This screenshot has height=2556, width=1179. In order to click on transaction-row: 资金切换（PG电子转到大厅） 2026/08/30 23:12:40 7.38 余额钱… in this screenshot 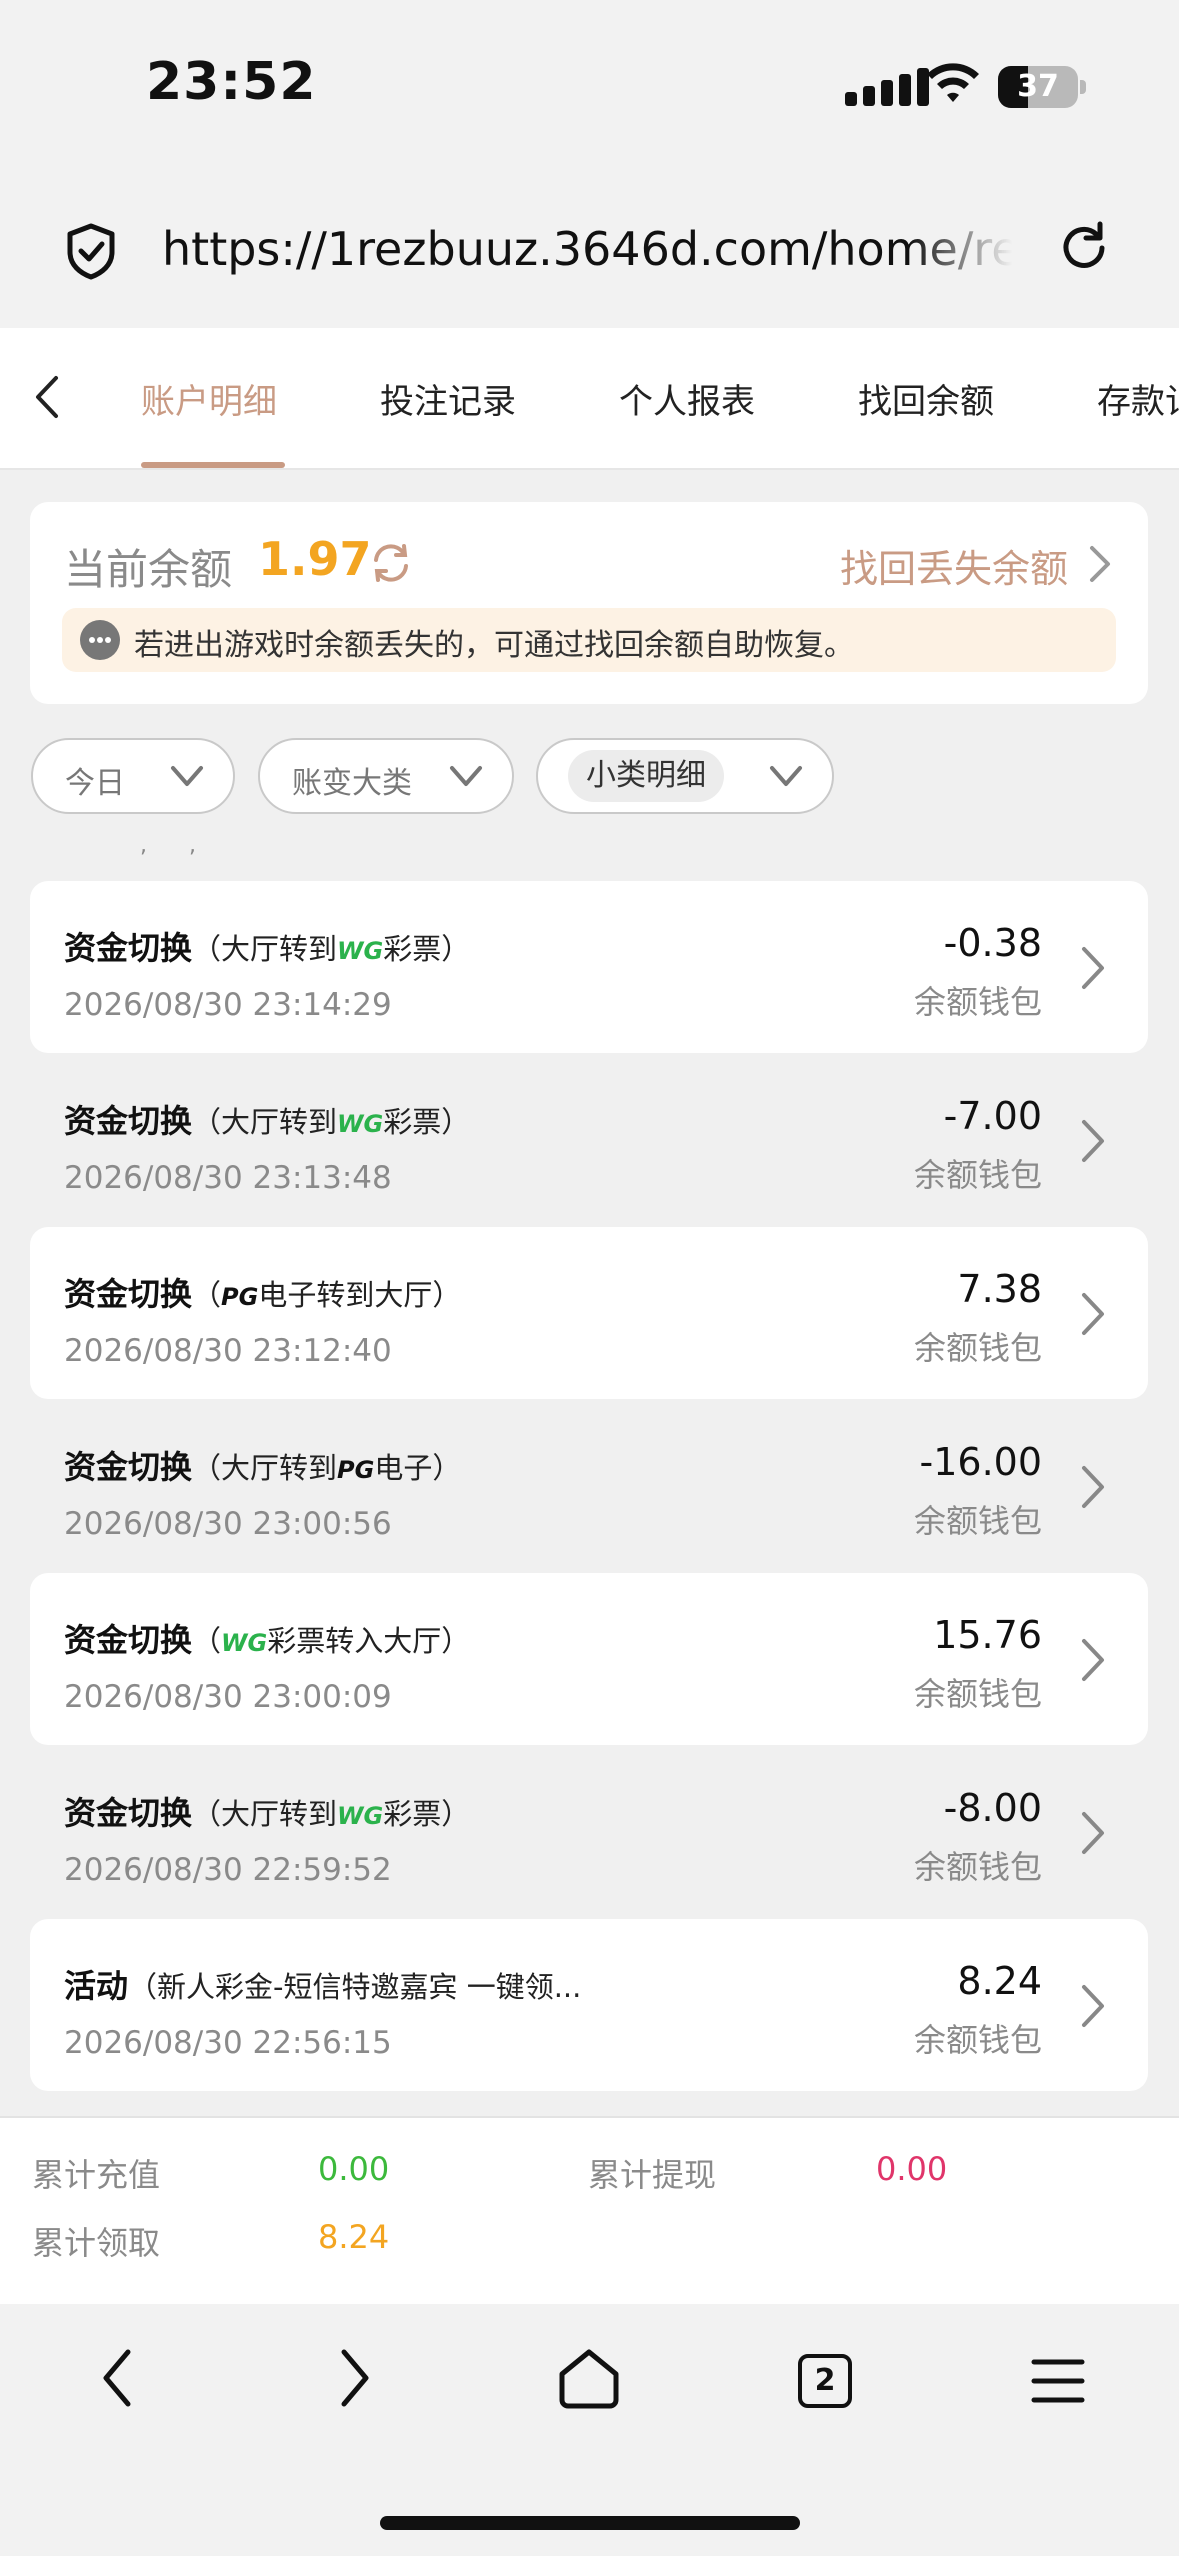, I will do `click(589, 1313)`.